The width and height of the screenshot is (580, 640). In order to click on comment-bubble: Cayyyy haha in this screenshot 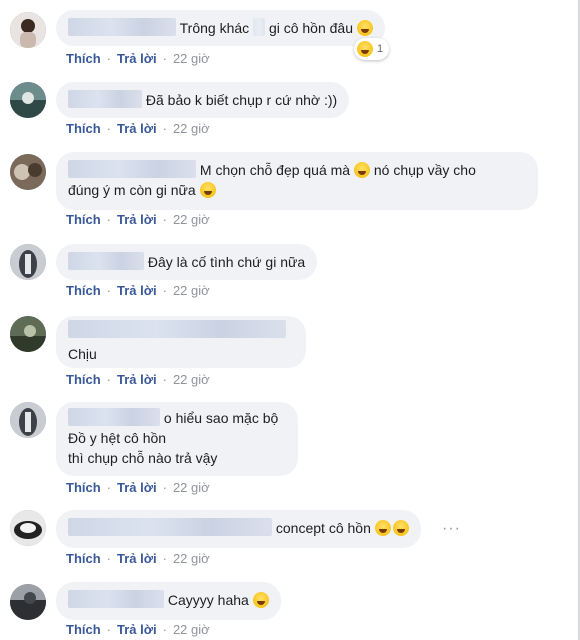, I will do `click(168, 601)`.